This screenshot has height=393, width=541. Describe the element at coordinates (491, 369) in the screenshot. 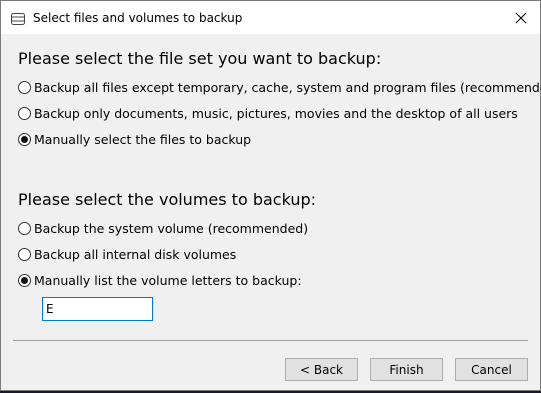

I see `cancel-button: Cancel` at that location.